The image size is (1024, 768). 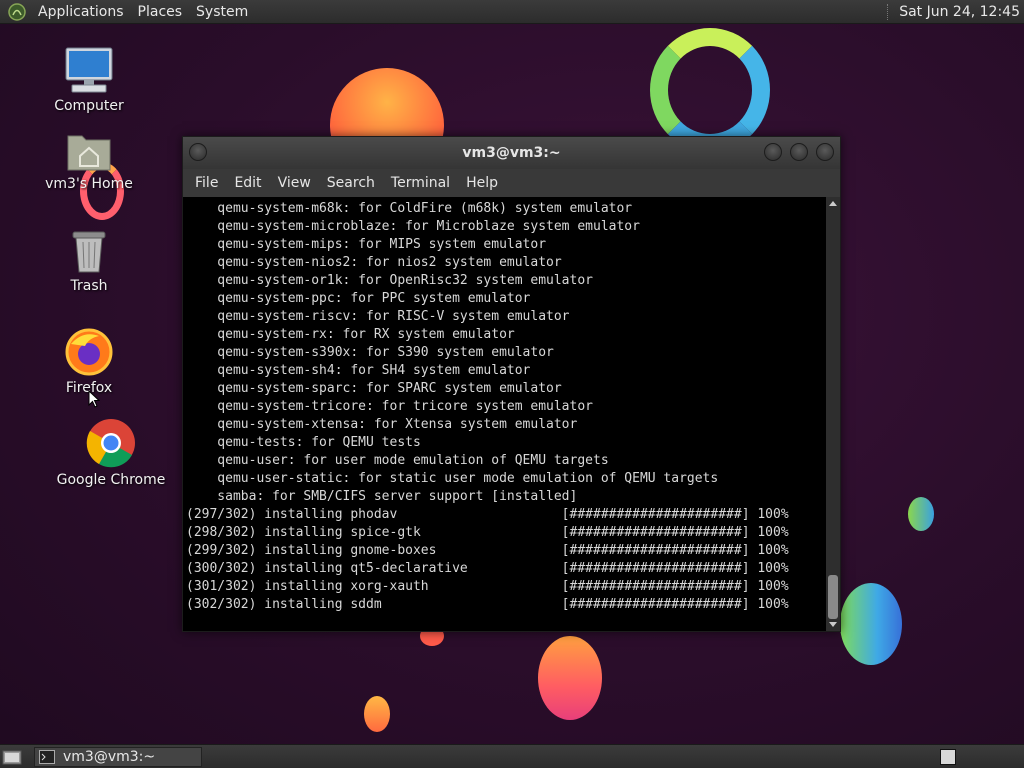 What do you see at coordinates (833, 624) in the screenshot?
I see `scroll-down-arrow-icon` at bounding box center [833, 624].